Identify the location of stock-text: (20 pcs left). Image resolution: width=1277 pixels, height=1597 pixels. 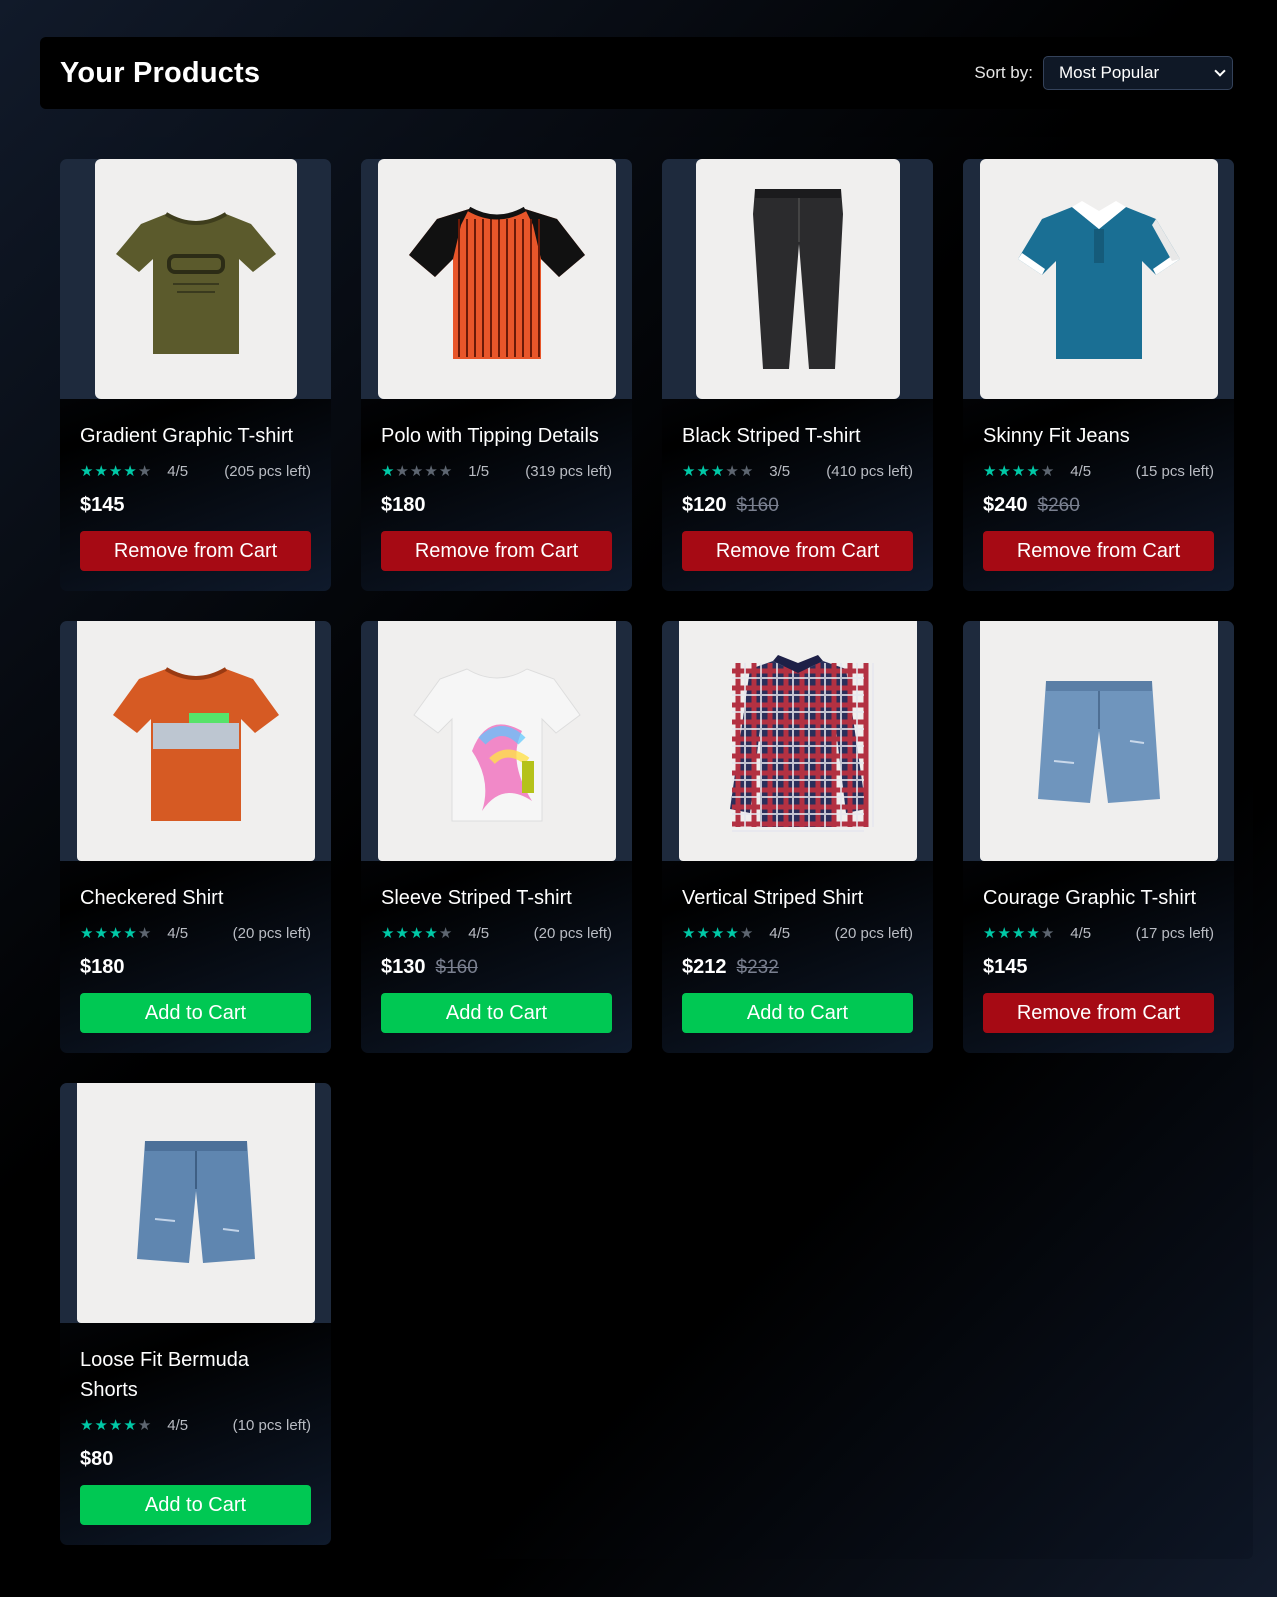
(572, 933).